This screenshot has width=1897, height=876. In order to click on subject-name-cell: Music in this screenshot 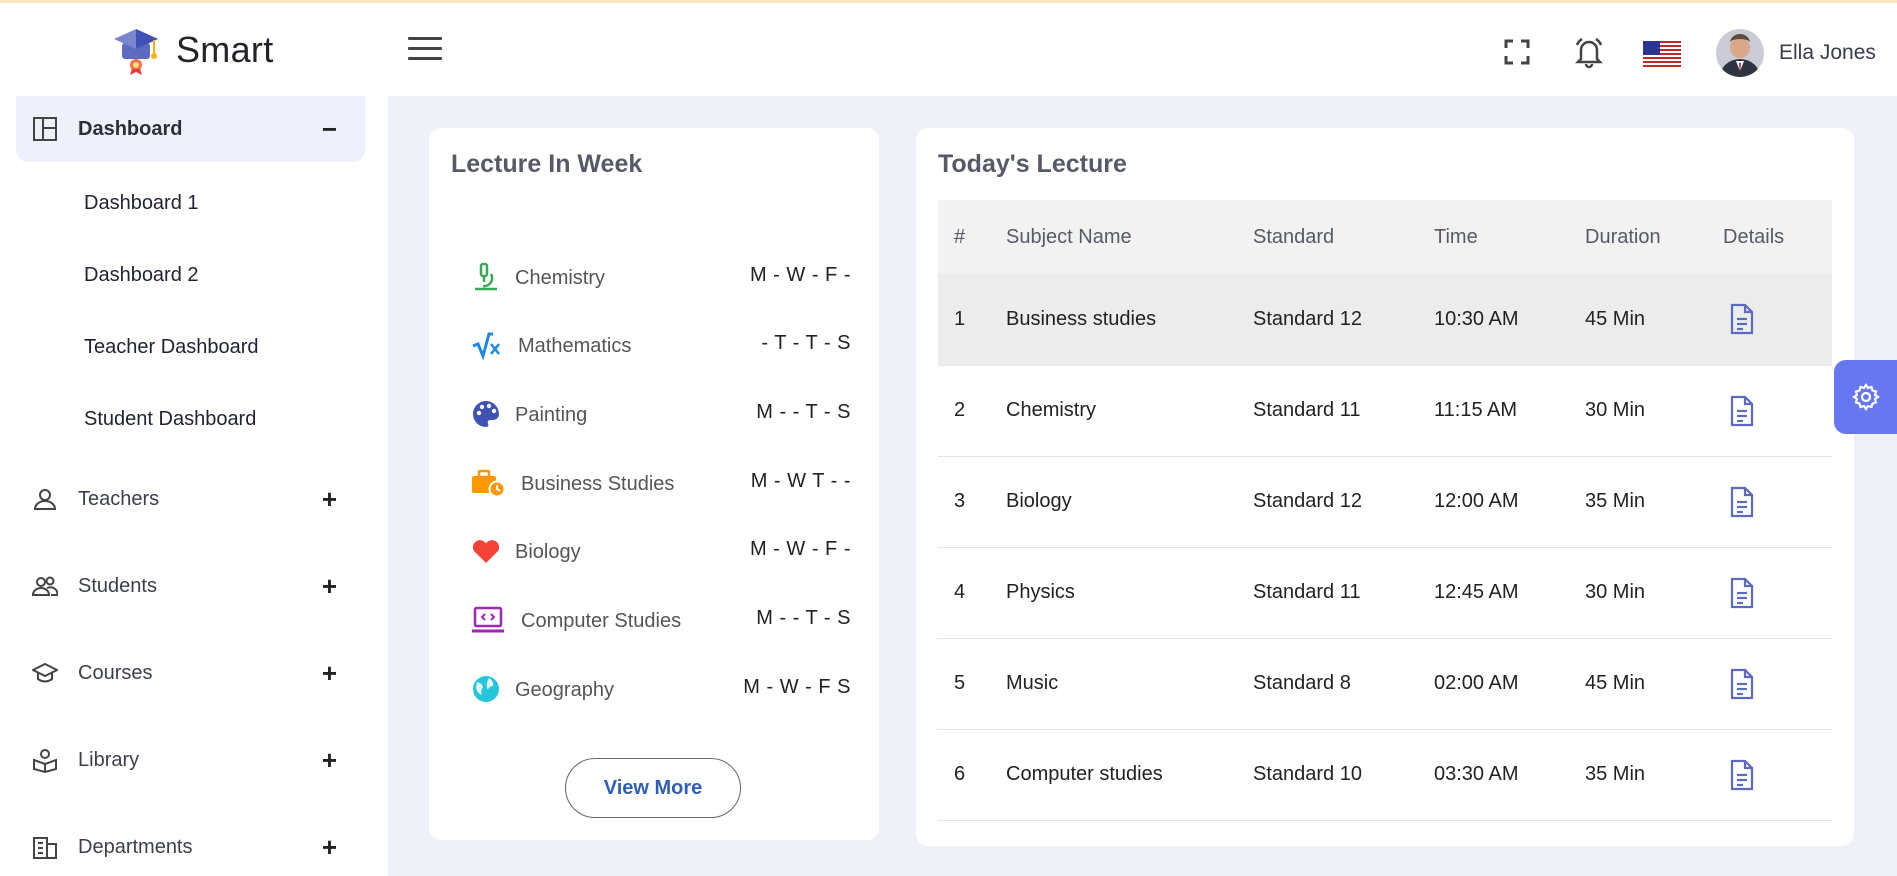, I will do `click(1129, 684)`.